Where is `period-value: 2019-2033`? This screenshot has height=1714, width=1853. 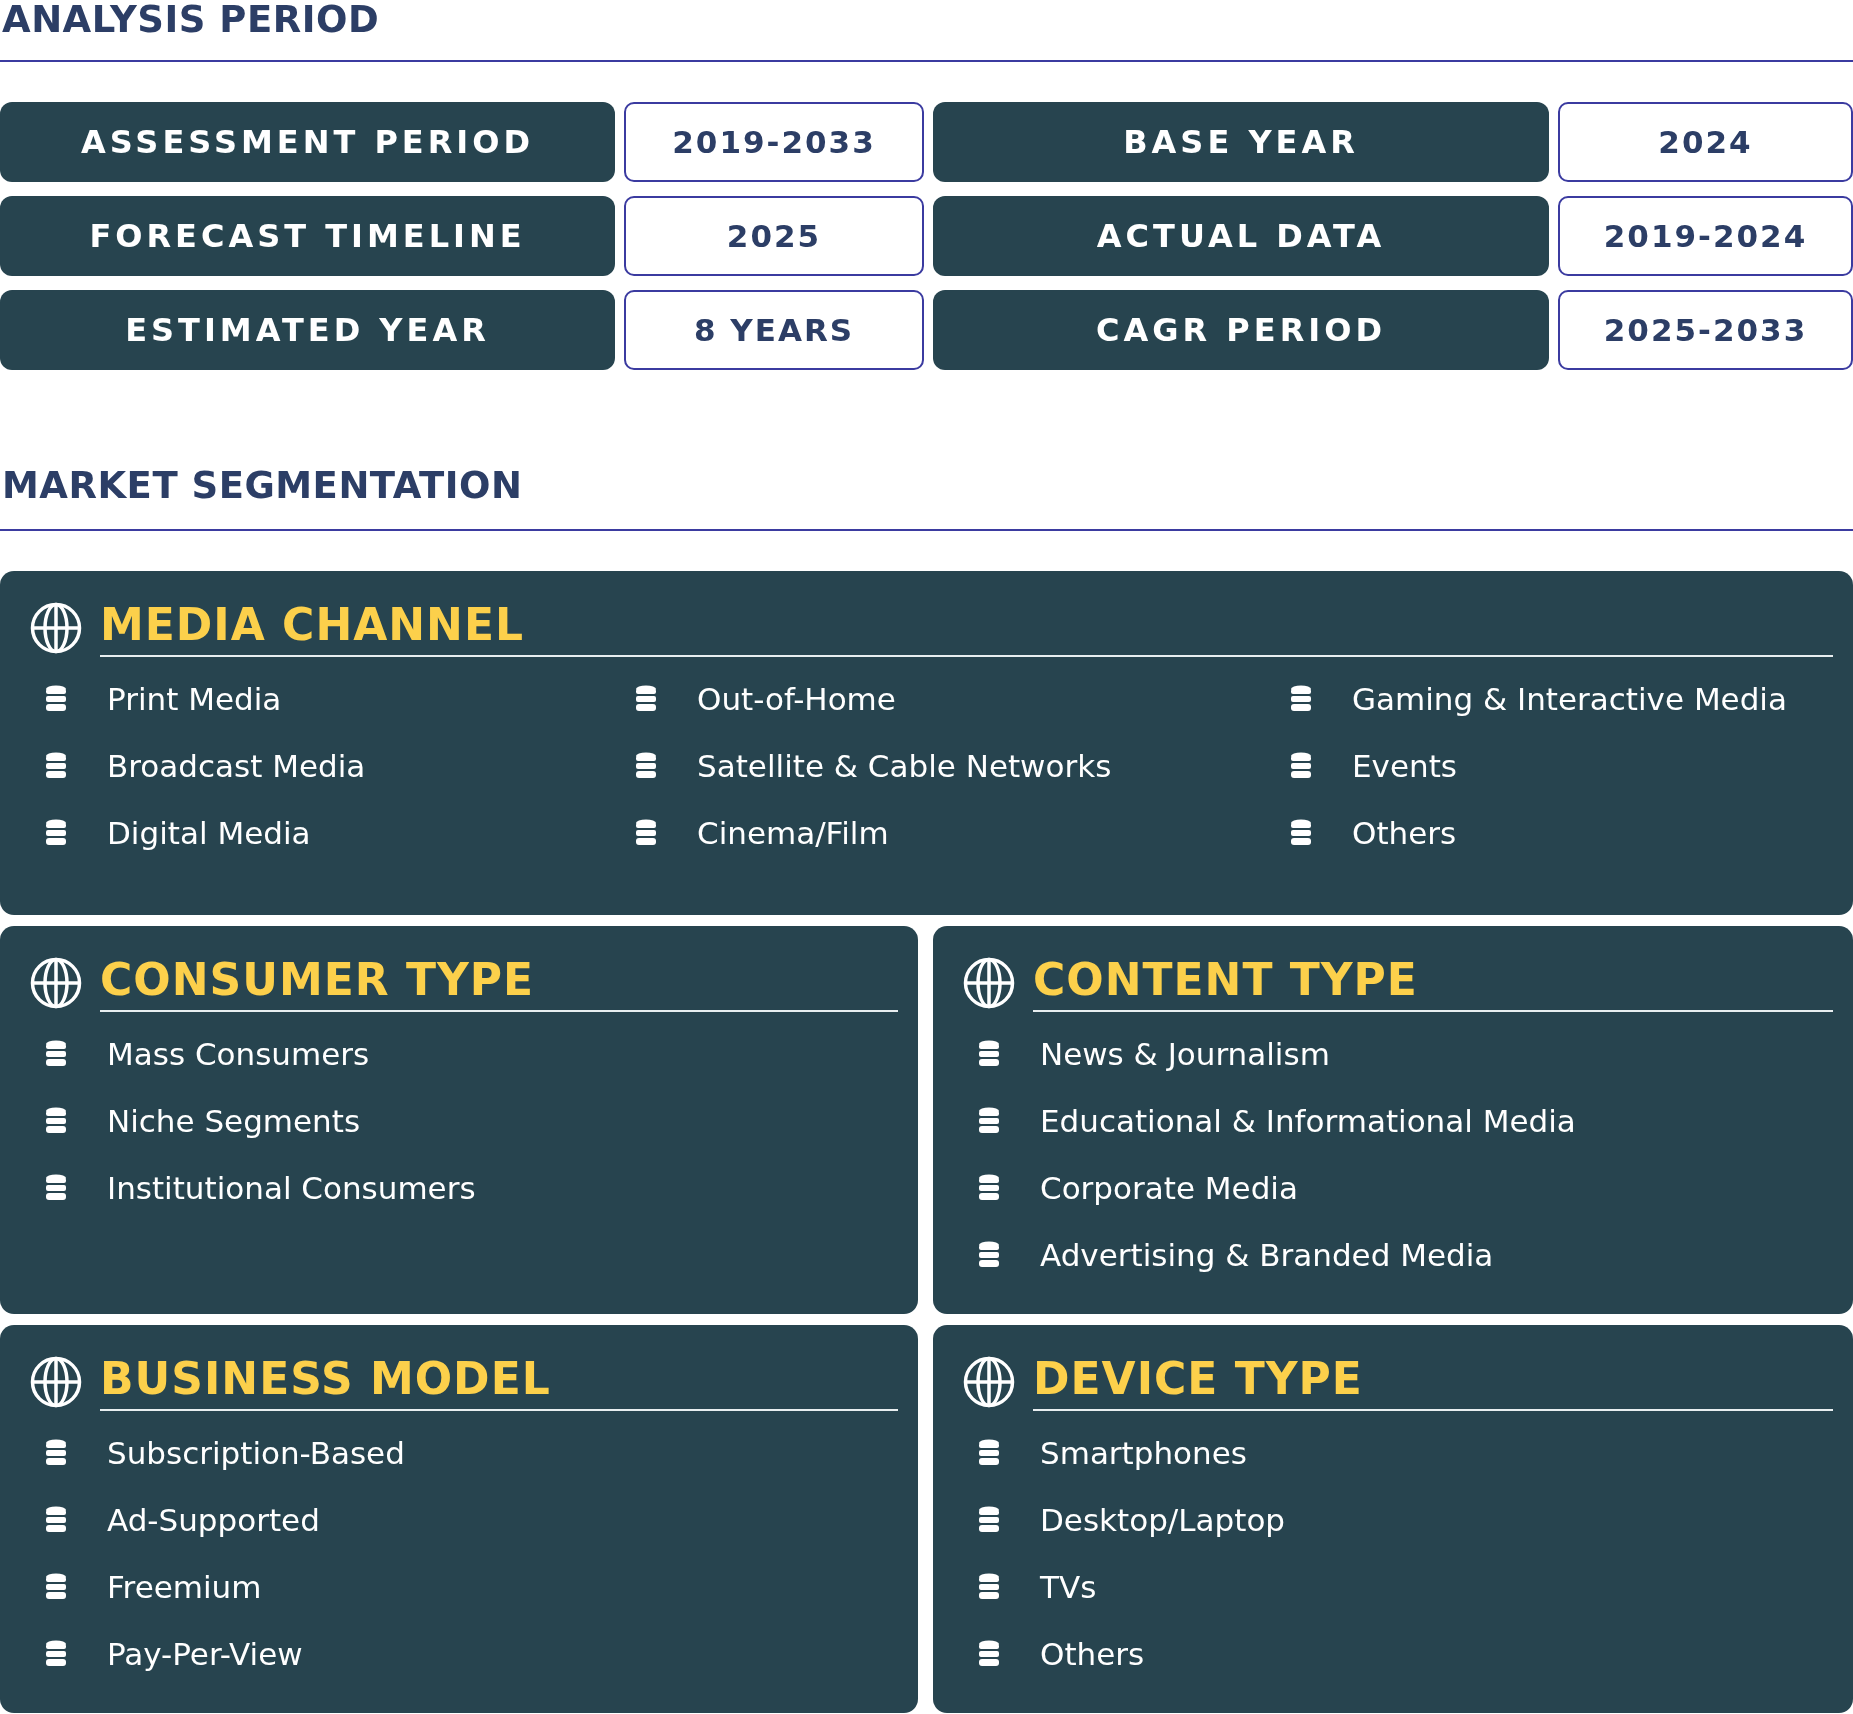 period-value: 2019-2033 is located at coordinates (774, 142).